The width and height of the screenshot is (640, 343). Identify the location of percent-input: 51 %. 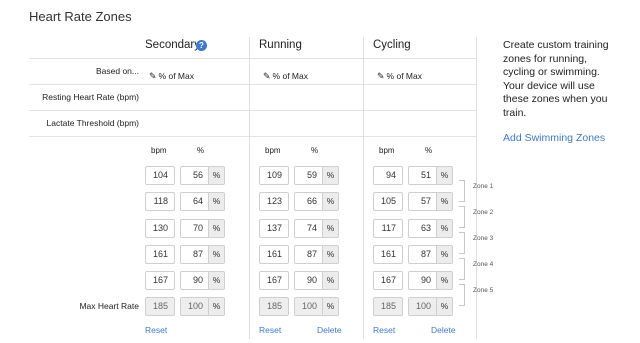
(430, 175).